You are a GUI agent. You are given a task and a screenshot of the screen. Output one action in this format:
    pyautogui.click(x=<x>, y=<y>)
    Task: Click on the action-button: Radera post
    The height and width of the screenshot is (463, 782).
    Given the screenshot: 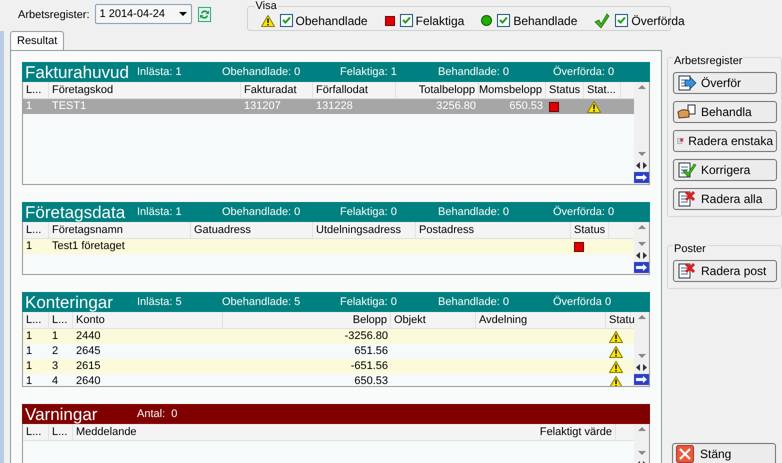 What is the action you would take?
    pyautogui.click(x=725, y=271)
    